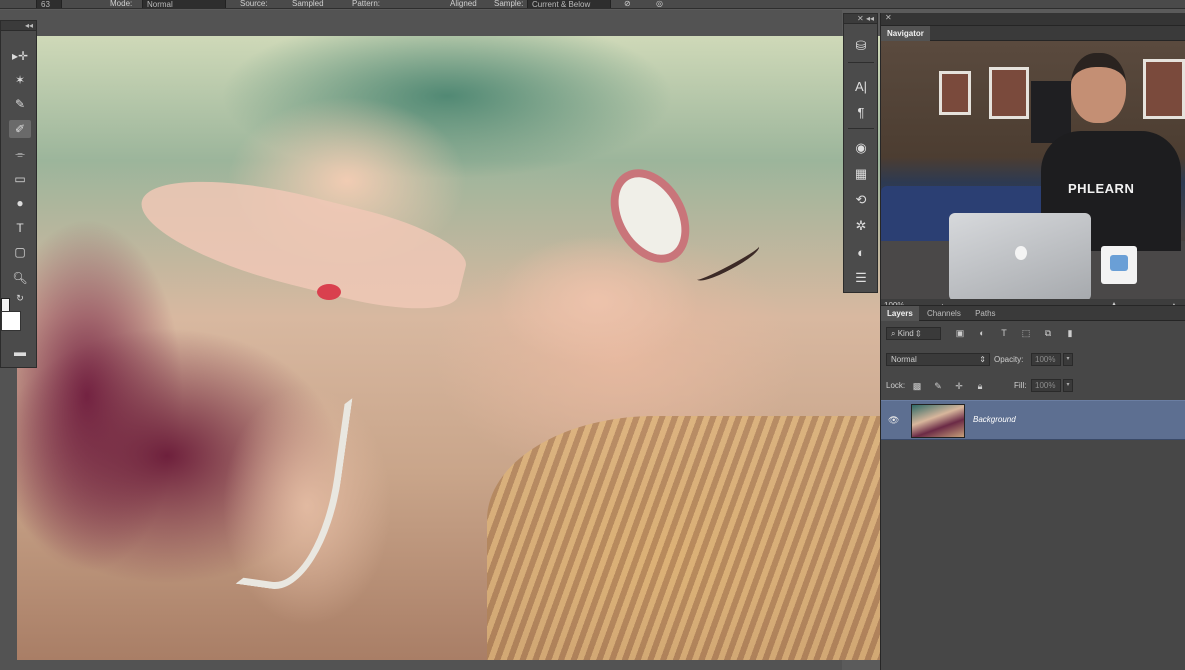 Image resolution: width=1185 pixels, height=670 pixels. Describe the element at coordinates (959, 386) in the screenshot. I see `lock-position-icon: ✛` at that location.